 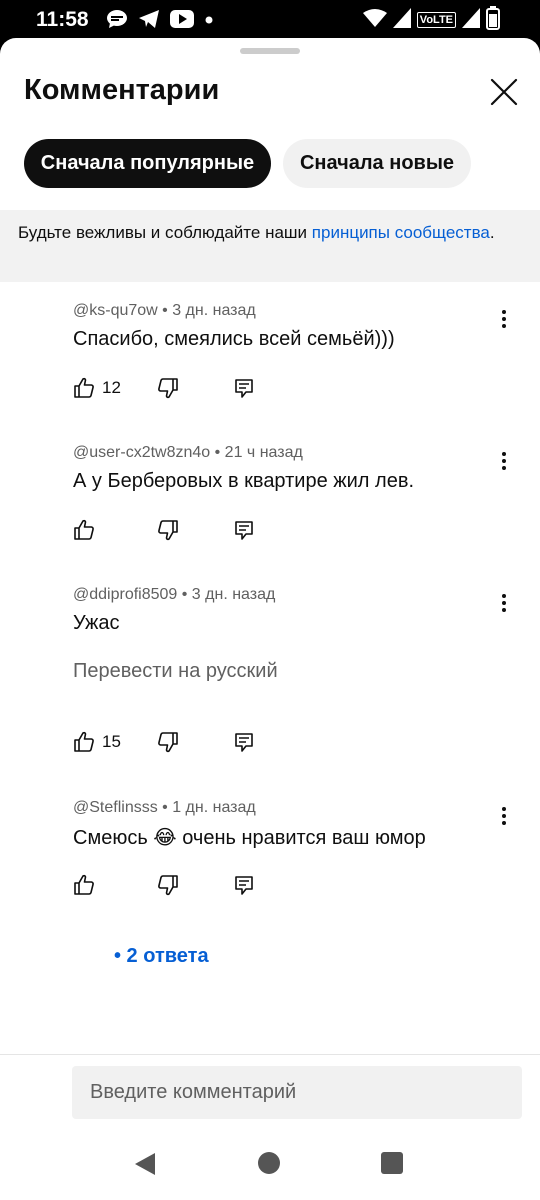 I want to click on comment-text: А у Берберовых в квартире жил лев., so click(x=244, y=481).